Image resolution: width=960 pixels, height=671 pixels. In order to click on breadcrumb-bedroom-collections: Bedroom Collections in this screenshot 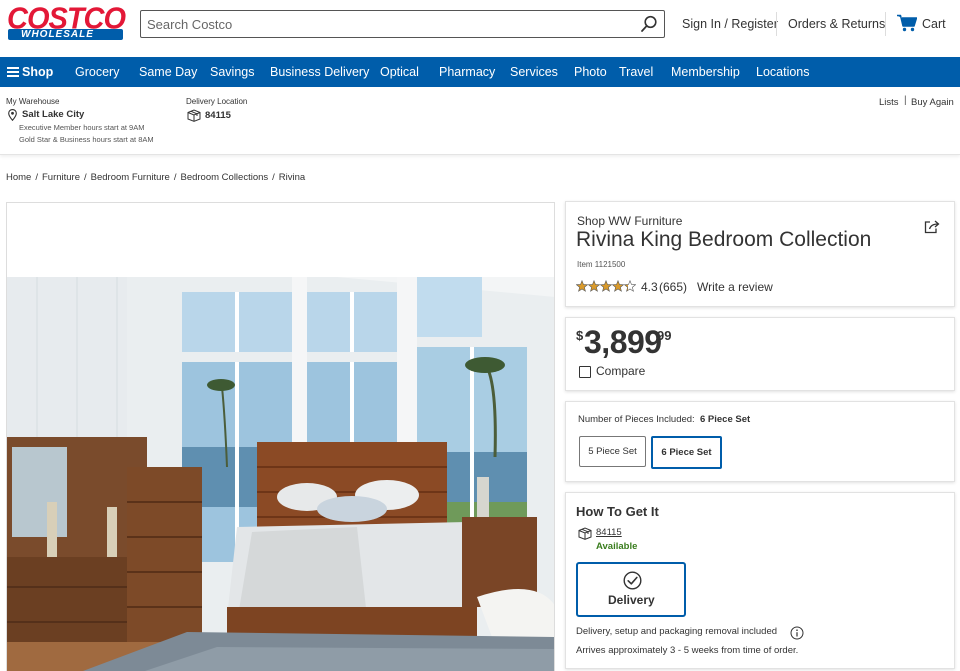, I will do `click(224, 177)`.